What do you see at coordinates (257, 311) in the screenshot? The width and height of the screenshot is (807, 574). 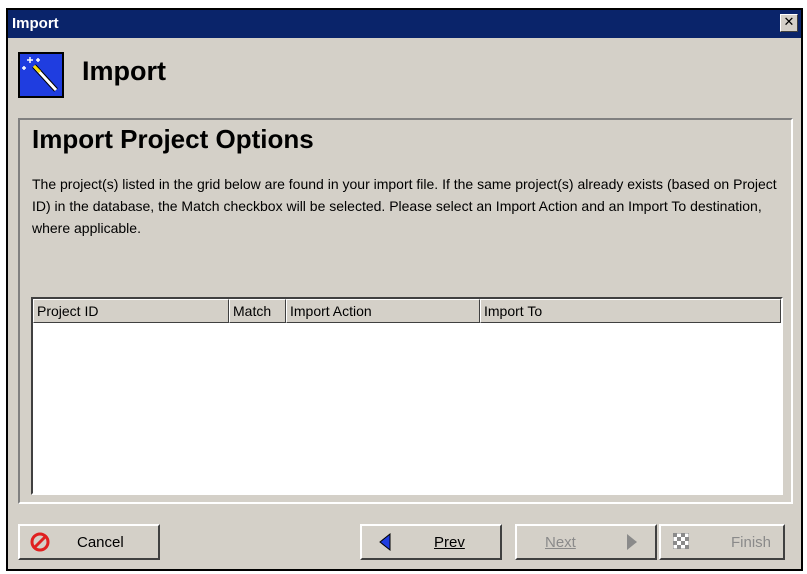 I see `column-header-match: Match` at bounding box center [257, 311].